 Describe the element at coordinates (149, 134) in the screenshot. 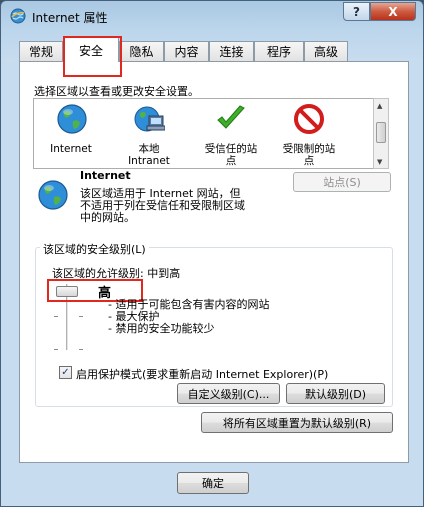

I see `zone-intranet: 本地 Intranet` at that location.